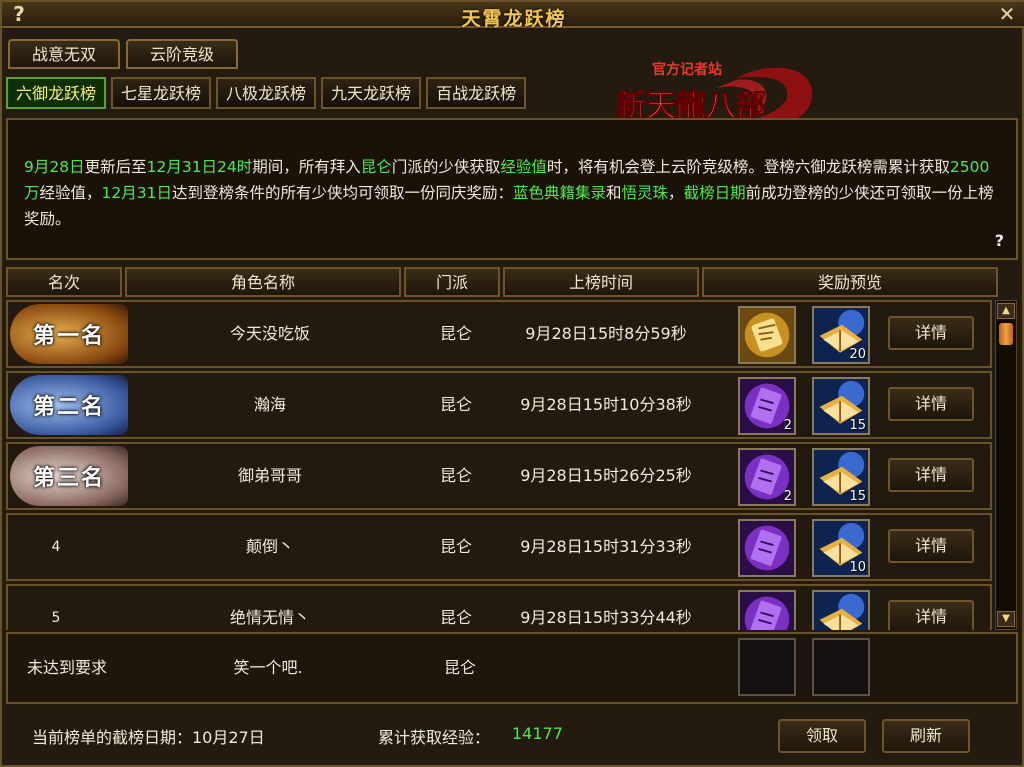  Describe the element at coordinates (537, 733) in the screenshot. I see `exp-value: 14177` at that location.